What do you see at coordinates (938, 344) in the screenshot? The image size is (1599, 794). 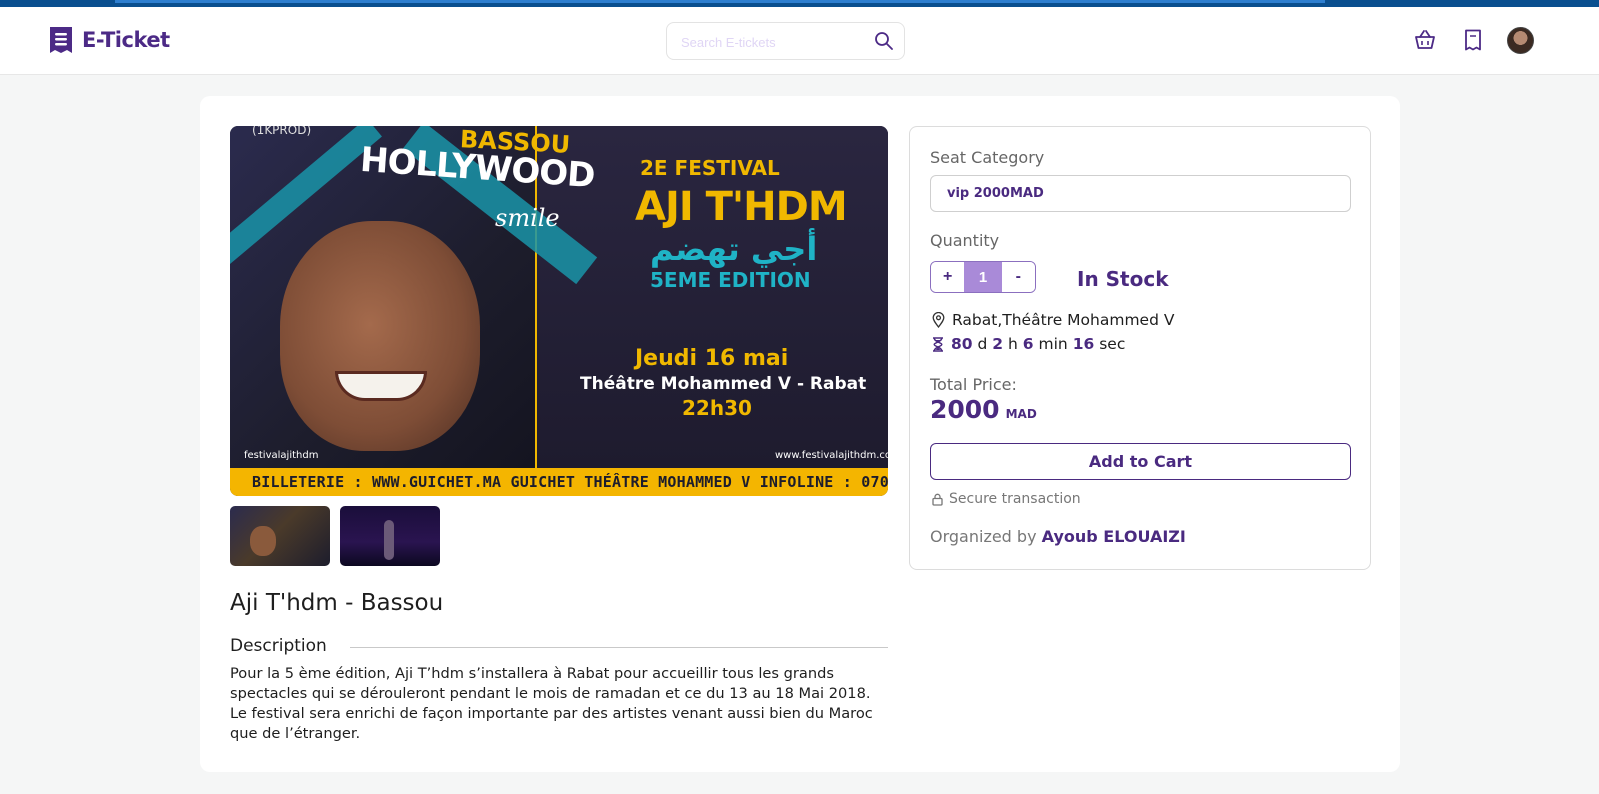 I see `hourglass-icon` at bounding box center [938, 344].